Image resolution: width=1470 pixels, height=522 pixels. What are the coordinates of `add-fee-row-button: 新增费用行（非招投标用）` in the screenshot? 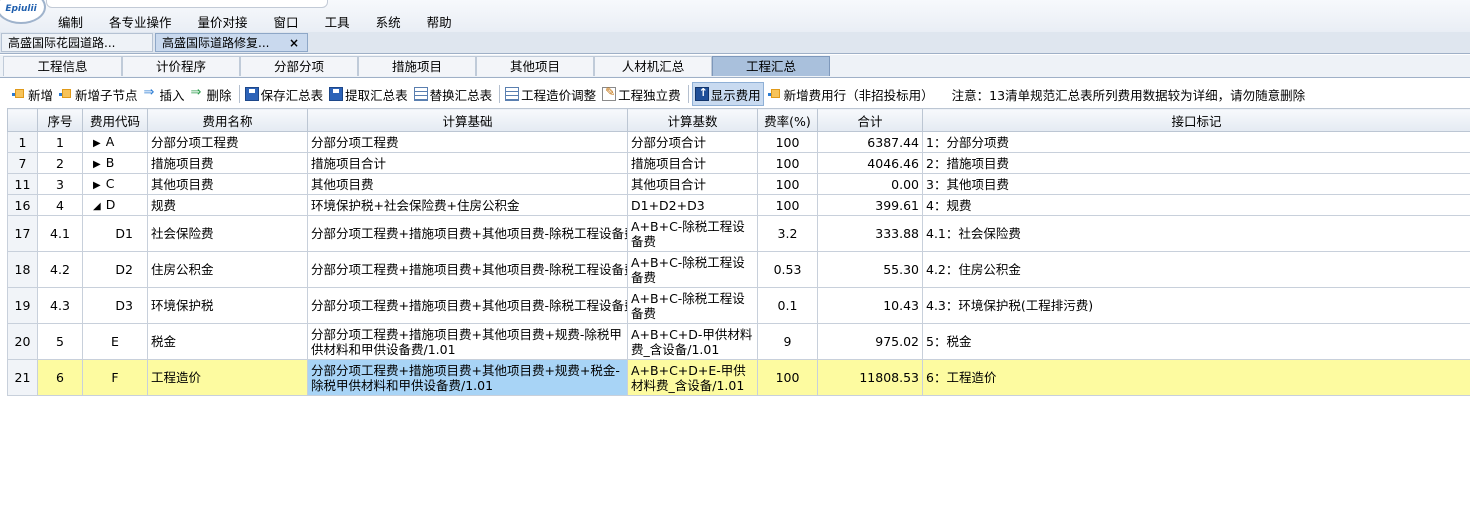 It's located at (851, 94).